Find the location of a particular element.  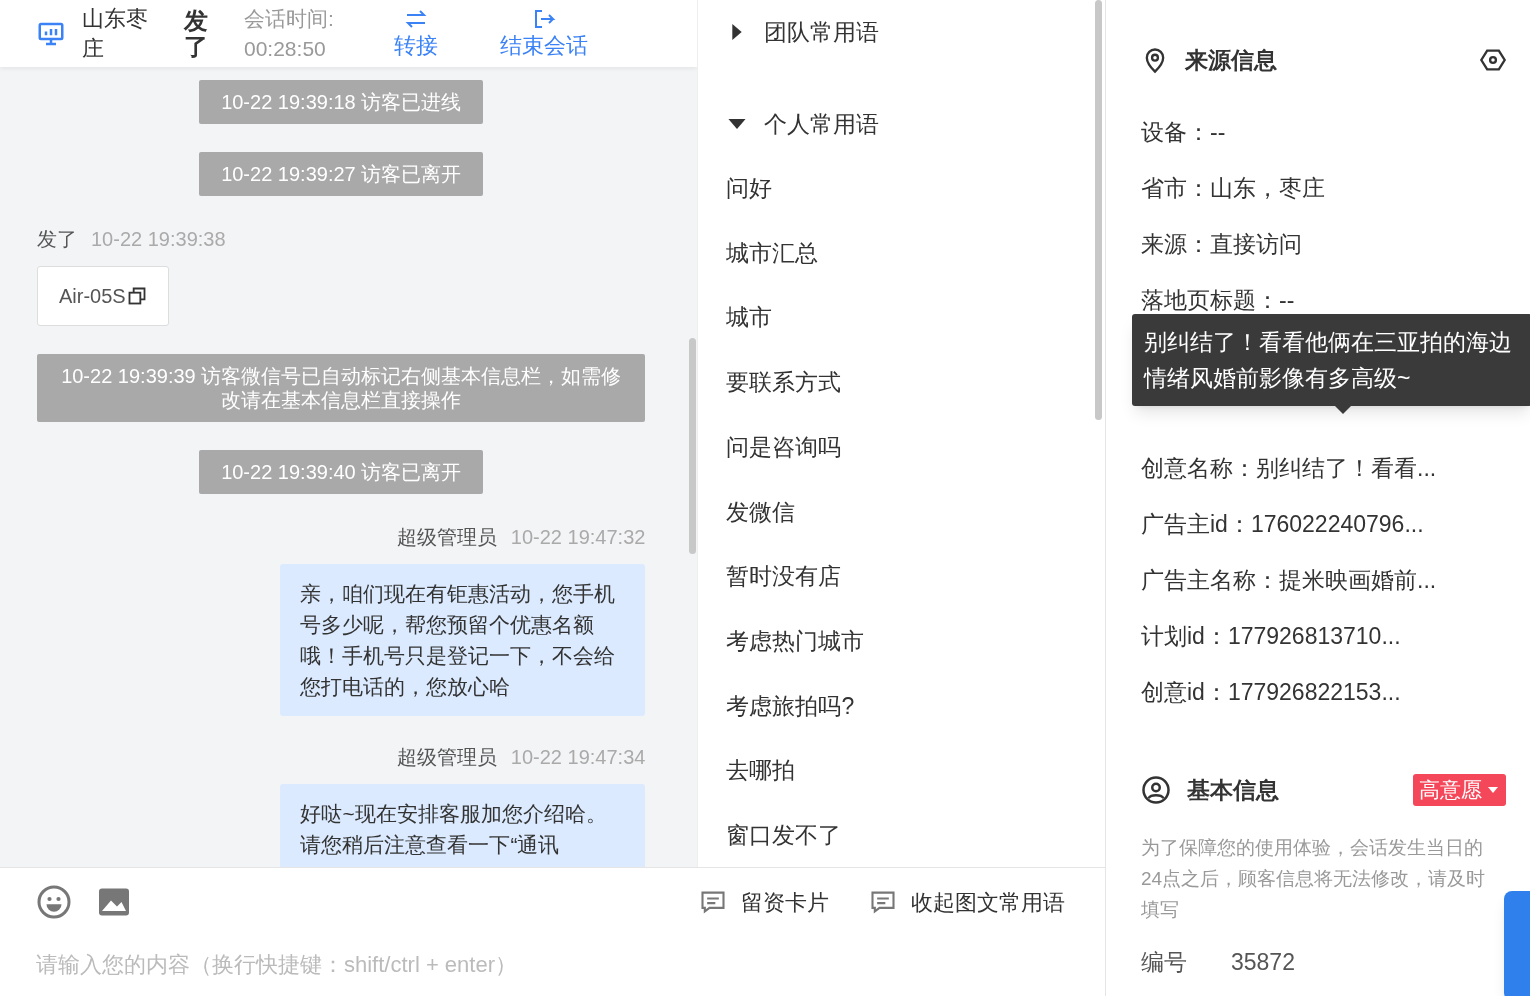

intent-dropdown: 高意愿 is located at coordinates (1459, 790).